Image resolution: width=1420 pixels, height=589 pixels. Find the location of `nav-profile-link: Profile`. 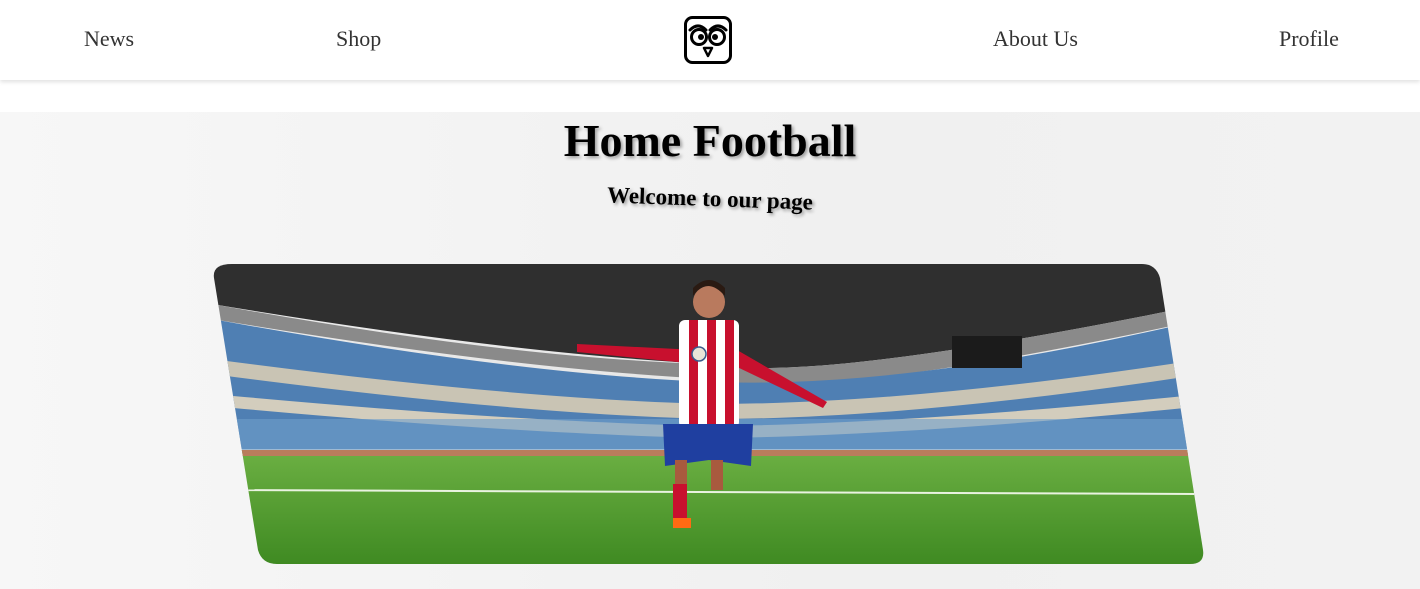

nav-profile-link: Profile is located at coordinates (1309, 39).